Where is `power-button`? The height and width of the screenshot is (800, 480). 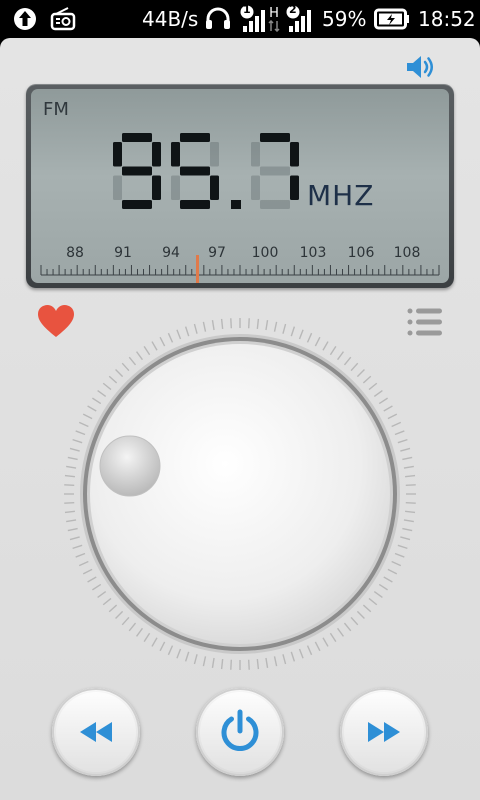
power-button is located at coordinates (240, 732).